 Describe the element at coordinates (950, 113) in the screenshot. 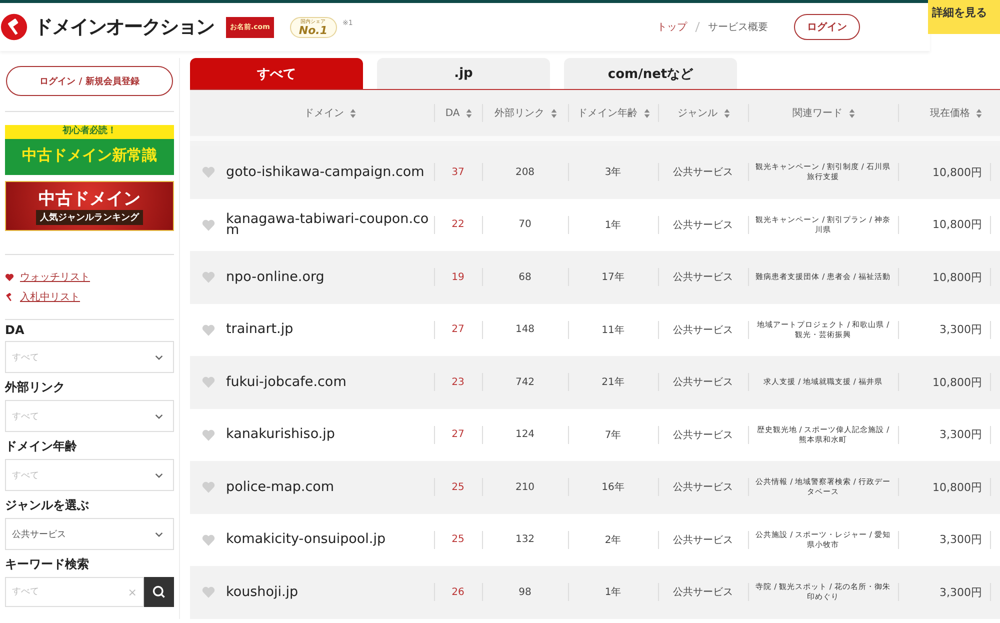

I see `column-header: 現在価格` at that location.